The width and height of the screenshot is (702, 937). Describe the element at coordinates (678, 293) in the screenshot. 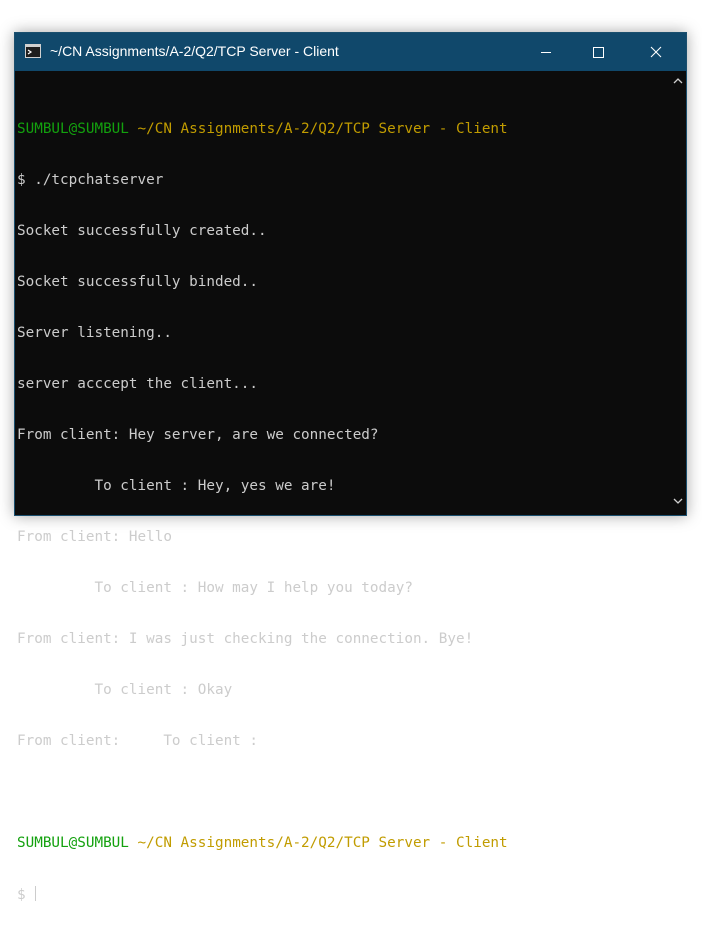

I see `vertical-scrollbar` at that location.